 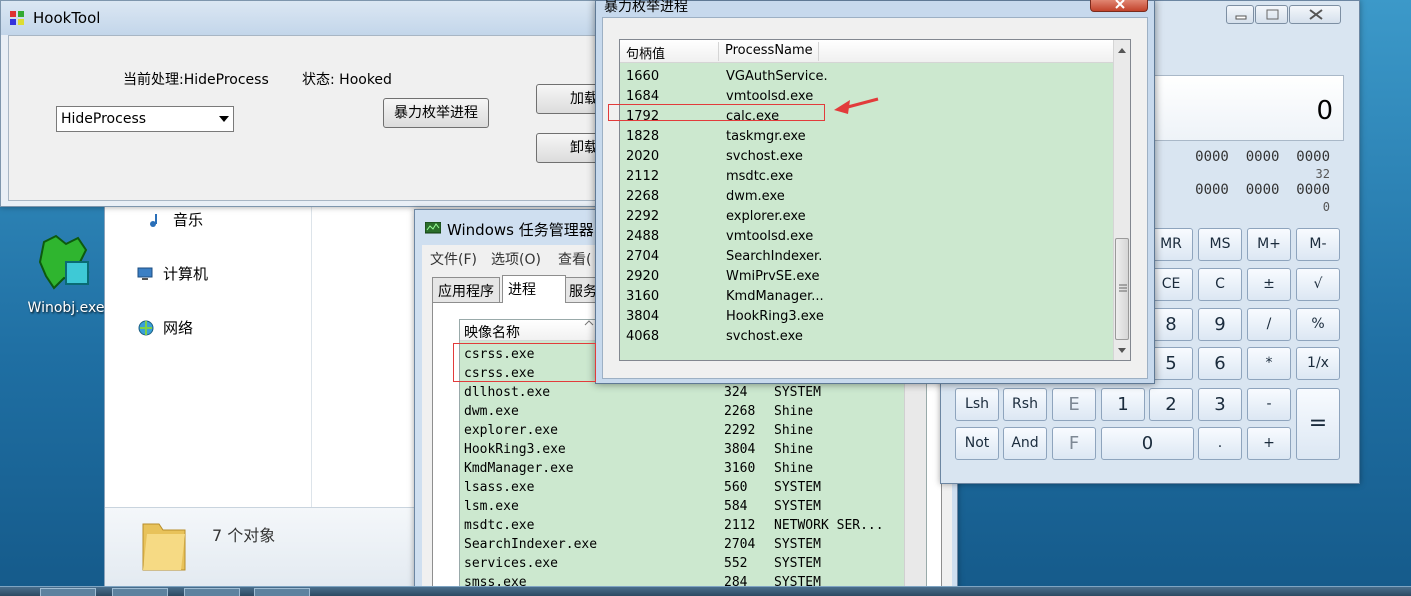 What do you see at coordinates (1171, 363) in the screenshot?
I see `key-5: 5` at bounding box center [1171, 363].